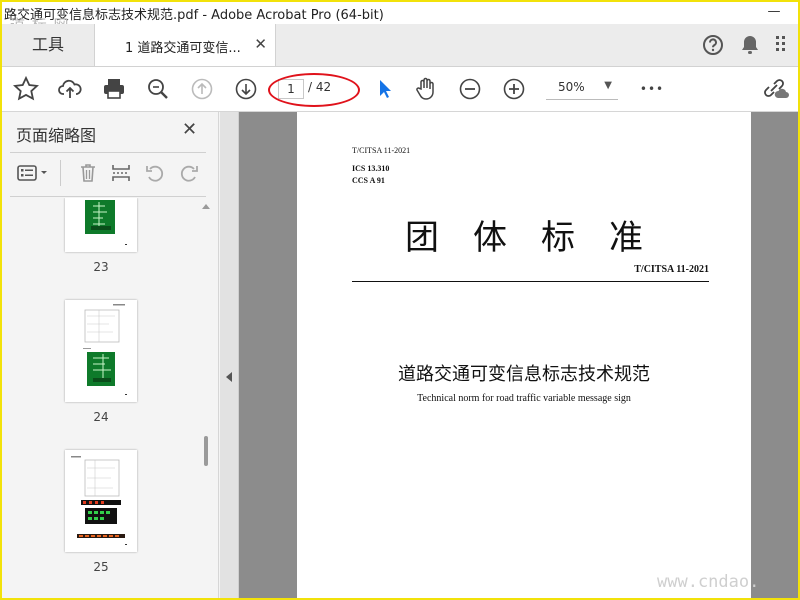 This screenshot has width=800, height=600. Describe the element at coordinates (202, 89) in the screenshot. I see `previous-page-icon` at that location.